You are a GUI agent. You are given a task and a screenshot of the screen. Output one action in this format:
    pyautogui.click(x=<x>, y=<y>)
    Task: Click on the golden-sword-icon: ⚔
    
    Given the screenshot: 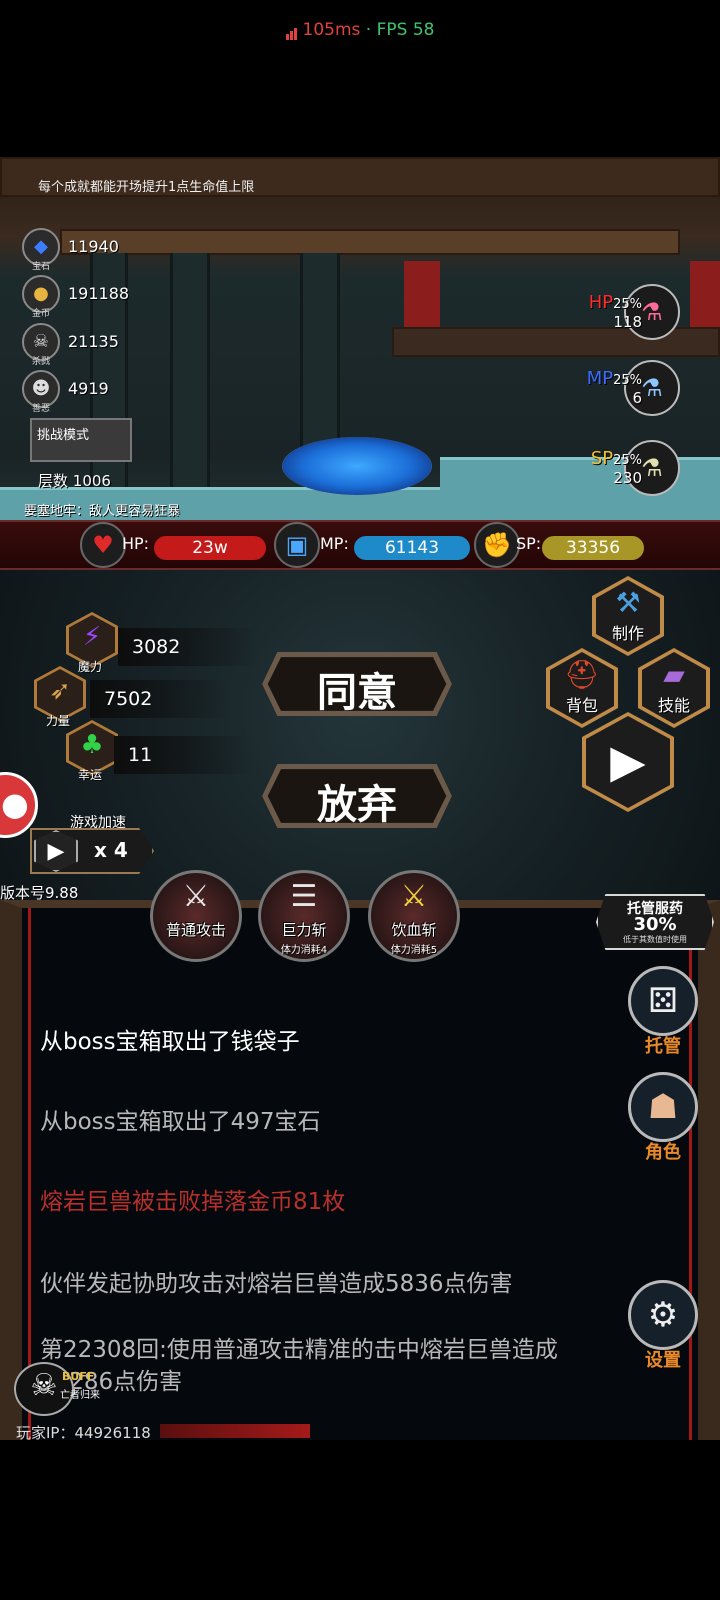 What is the action you would take?
    pyautogui.click(x=414, y=896)
    